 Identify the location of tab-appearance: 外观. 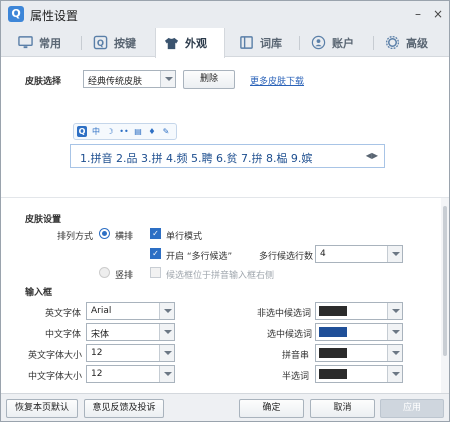
(190, 43).